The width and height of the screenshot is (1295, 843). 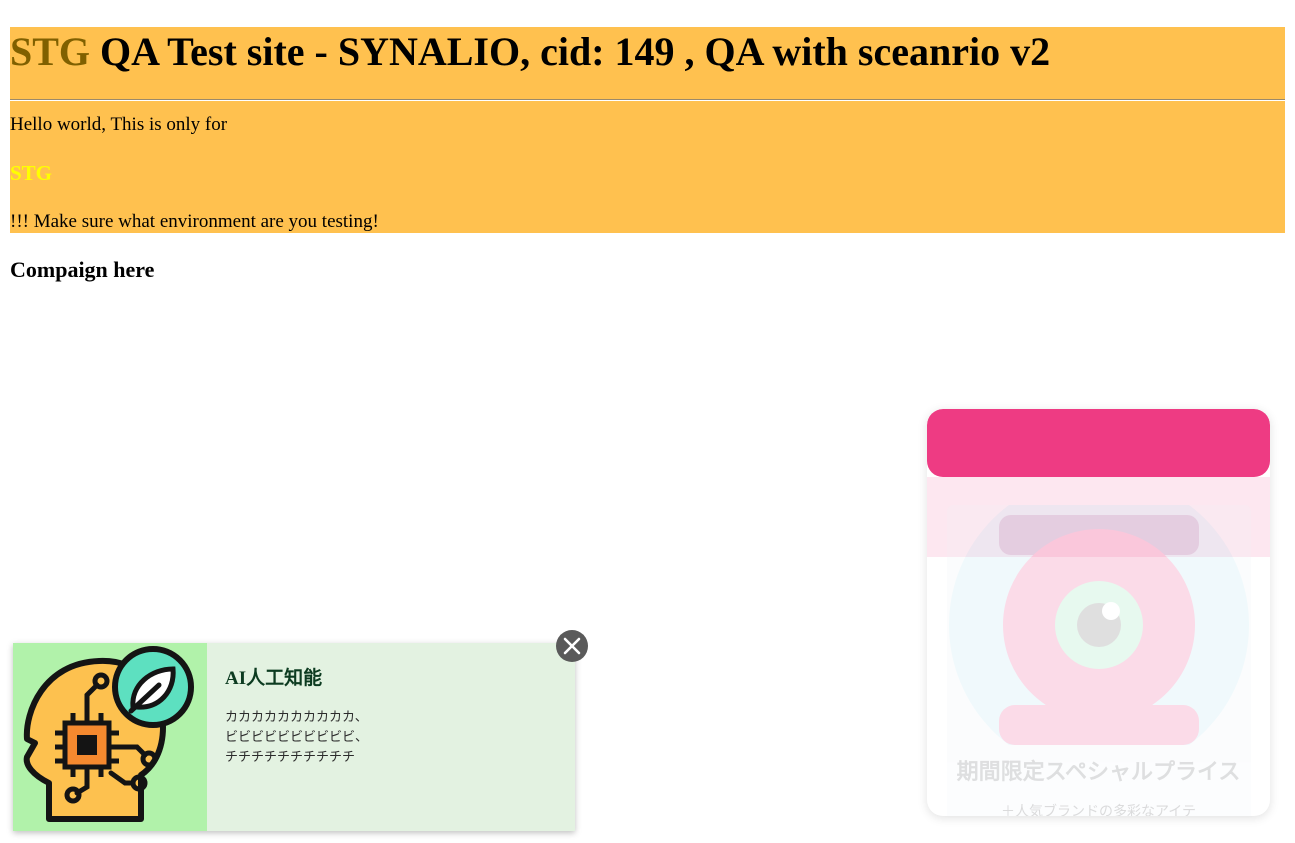 What do you see at coordinates (50, 51) in the screenshot?
I see `env-label: STG` at bounding box center [50, 51].